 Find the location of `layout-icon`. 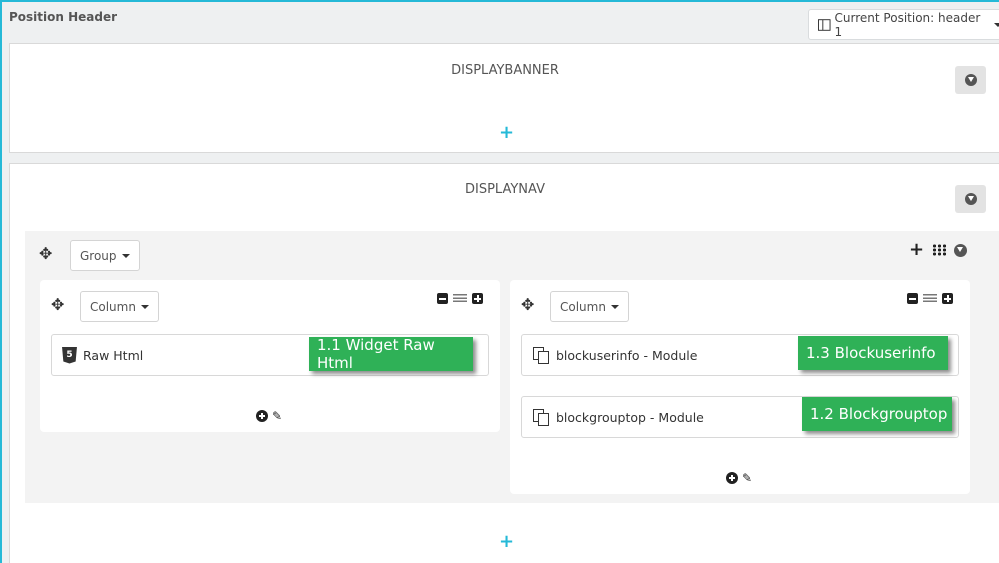

layout-icon is located at coordinates (824, 24).